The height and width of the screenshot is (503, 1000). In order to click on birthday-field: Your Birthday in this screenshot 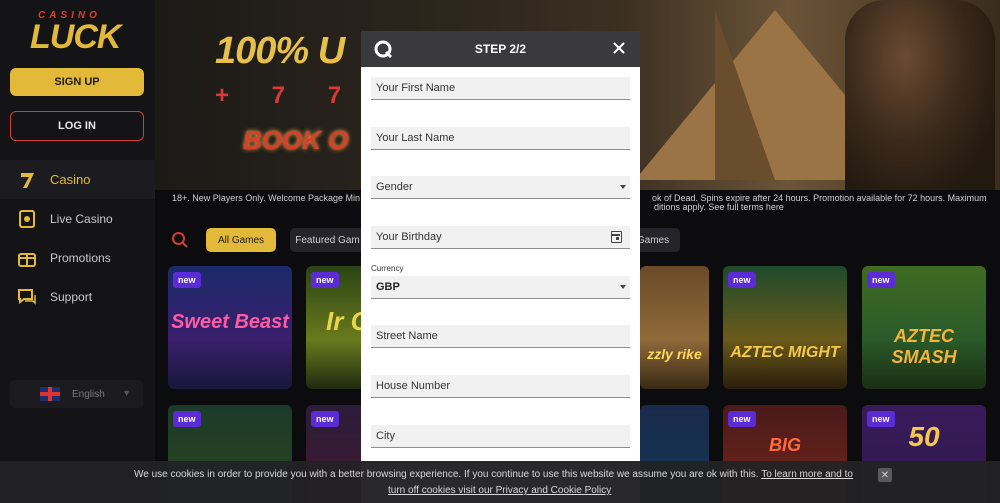, I will do `click(500, 237)`.